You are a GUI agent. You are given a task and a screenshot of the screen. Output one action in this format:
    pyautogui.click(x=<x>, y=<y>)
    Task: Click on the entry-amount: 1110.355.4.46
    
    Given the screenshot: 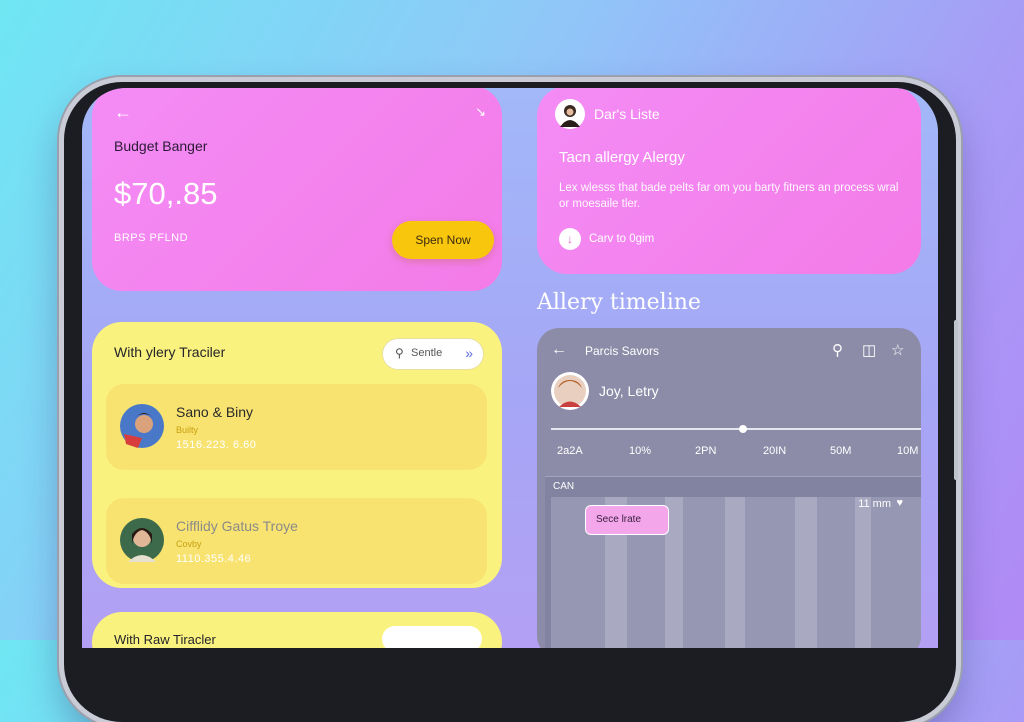 What is the action you would take?
    pyautogui.click(x=214, y=559)
    